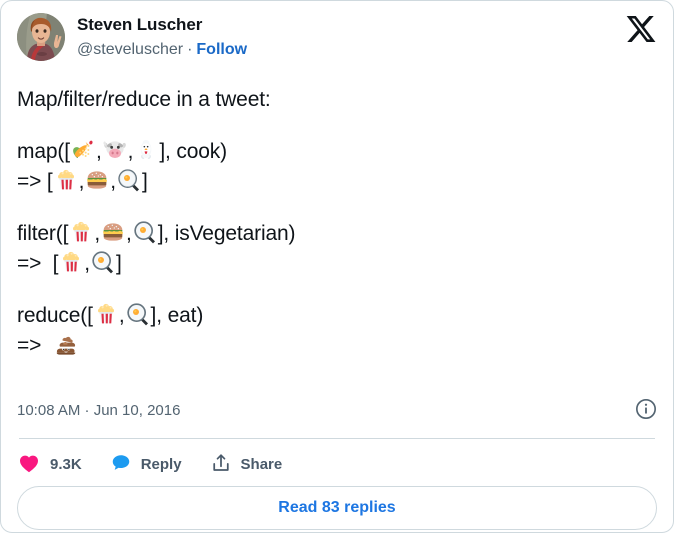  I want to click on map-call-prefix: map([, so click(43, 151).